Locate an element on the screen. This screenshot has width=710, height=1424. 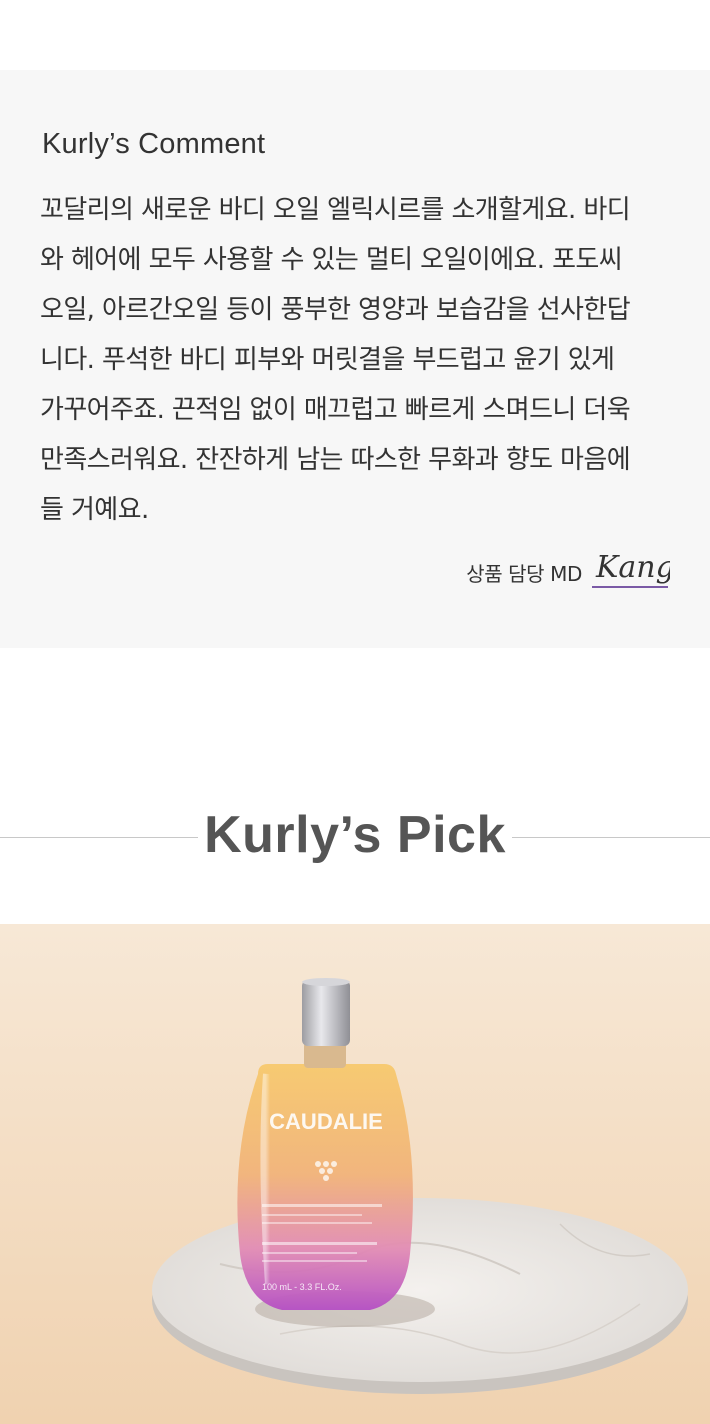
kurly-pick-heading: Kurly’s Pick is located at coordinates (355, 837).